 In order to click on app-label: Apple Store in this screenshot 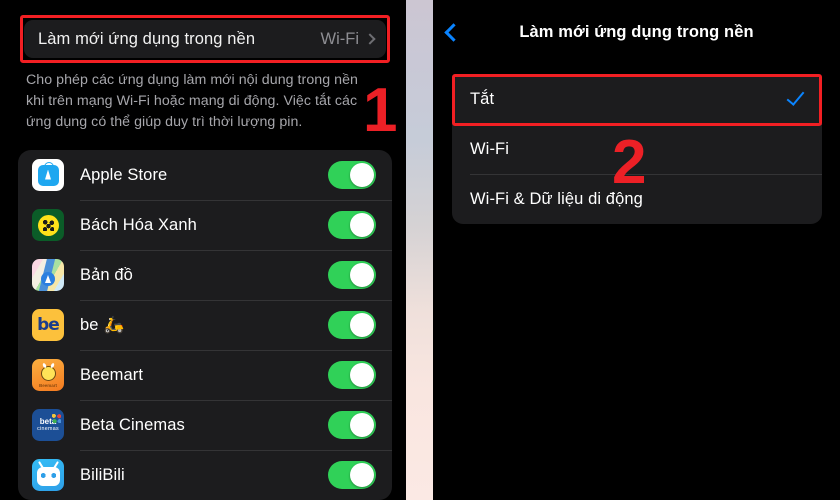, I will do `click(124, 174)`.